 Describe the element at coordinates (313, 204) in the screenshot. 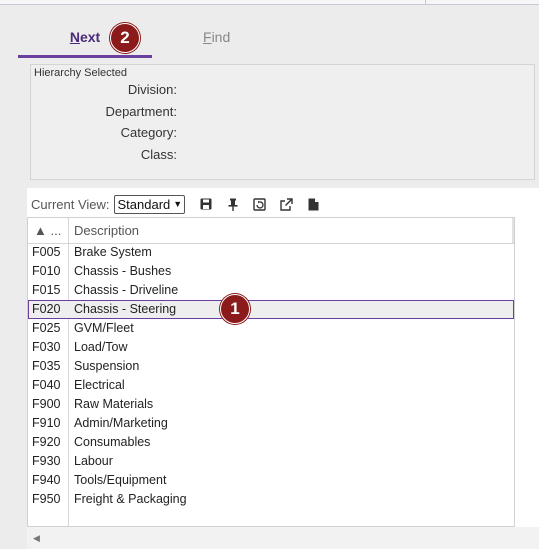

I see `document-icon` at that location.